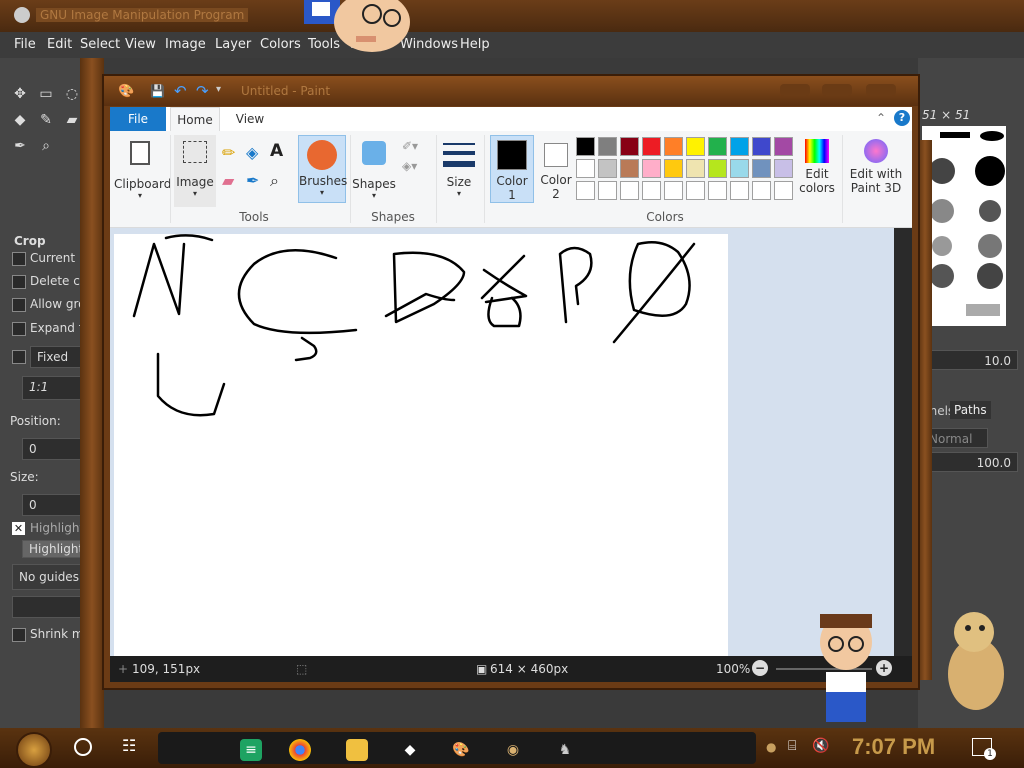  Describe the element at coordinates (185, 44) in the screenshot. I see `menu-image: Image` at that location.